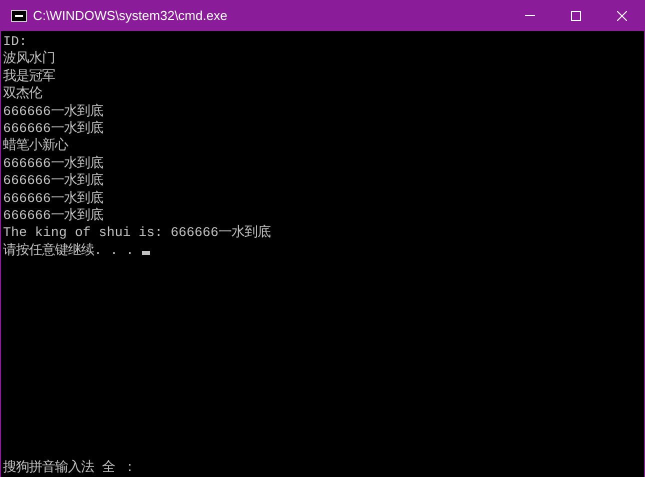 Image resolution: width=645 pixels, height=477 pixels. Describe the element at coordinates (136, 233) in the screenshot. I see `console-line: The king of shui is: 666666一水到底` at that location.